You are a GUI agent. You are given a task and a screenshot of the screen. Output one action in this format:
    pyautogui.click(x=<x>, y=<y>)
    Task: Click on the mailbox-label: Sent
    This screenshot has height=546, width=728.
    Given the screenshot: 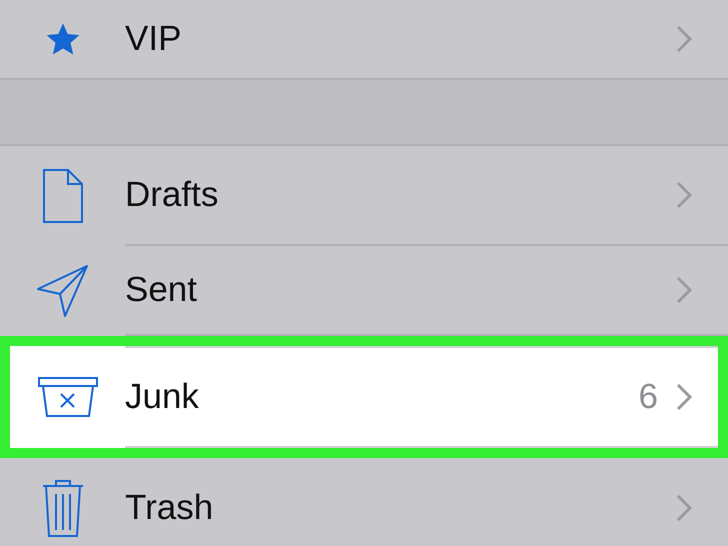 What is the action you would take?
    pyautogui.click(x=161, y=290)
    